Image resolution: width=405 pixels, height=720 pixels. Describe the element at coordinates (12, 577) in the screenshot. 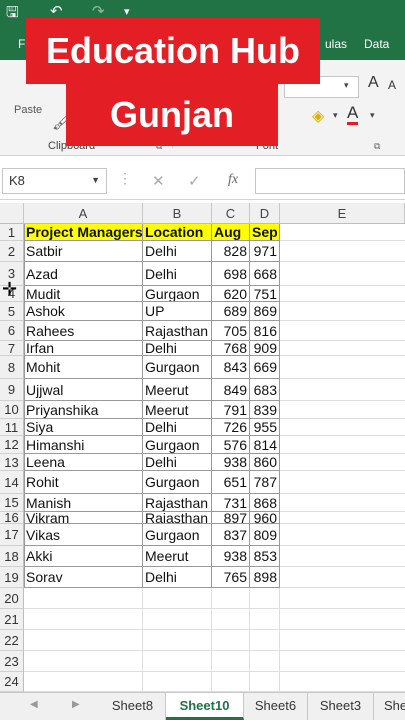

I see `row-header: 19` at that location.